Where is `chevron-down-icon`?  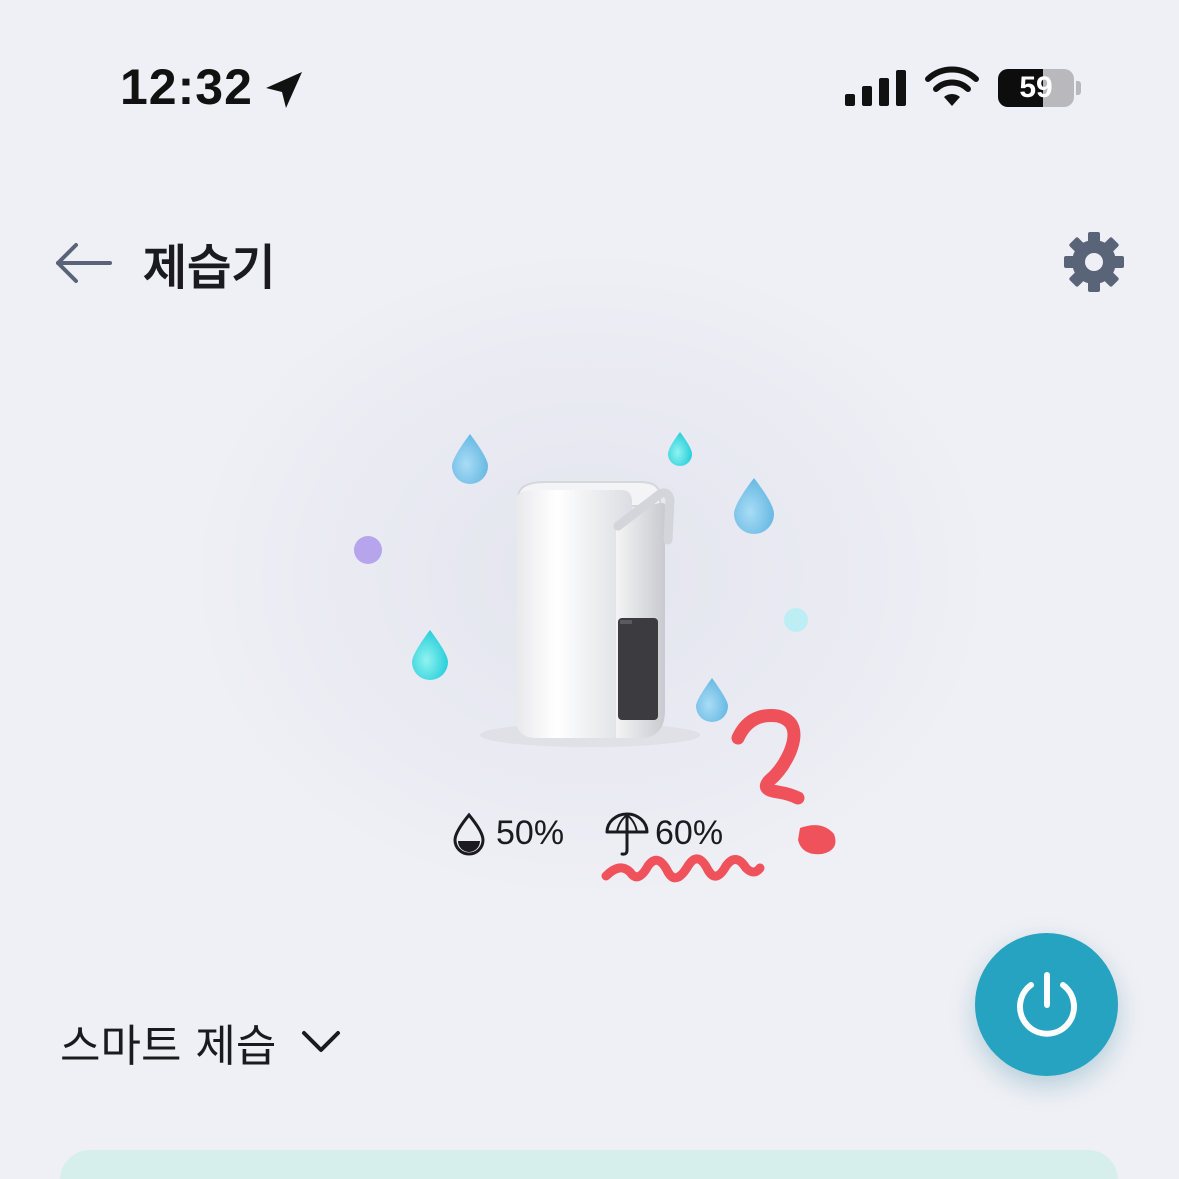 chevron-down-icon is located at coordinates (321, 1041).